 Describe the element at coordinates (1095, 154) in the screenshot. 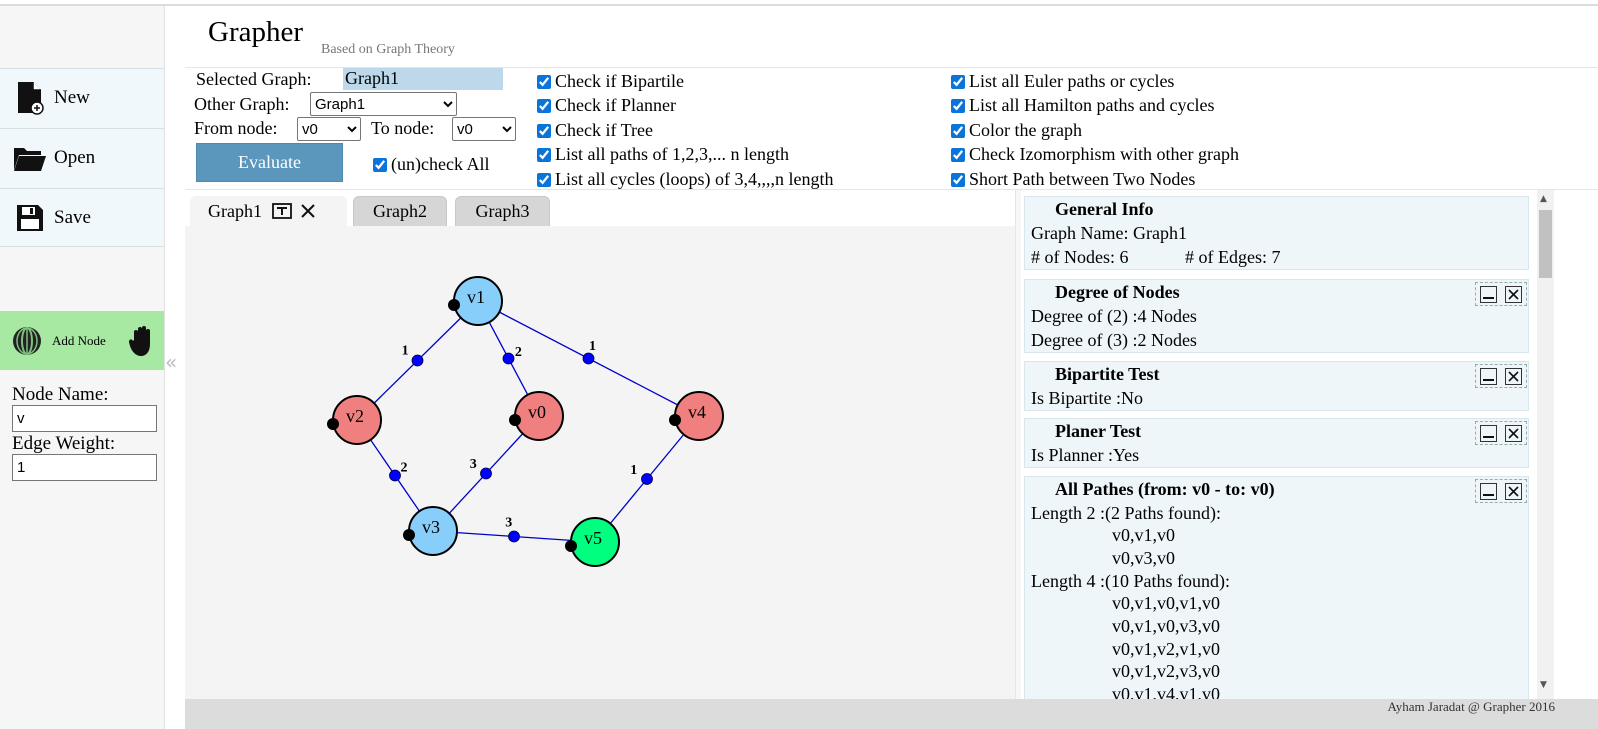

I see `check-izomorphism: Check Izomorphism with other graph` at that location.